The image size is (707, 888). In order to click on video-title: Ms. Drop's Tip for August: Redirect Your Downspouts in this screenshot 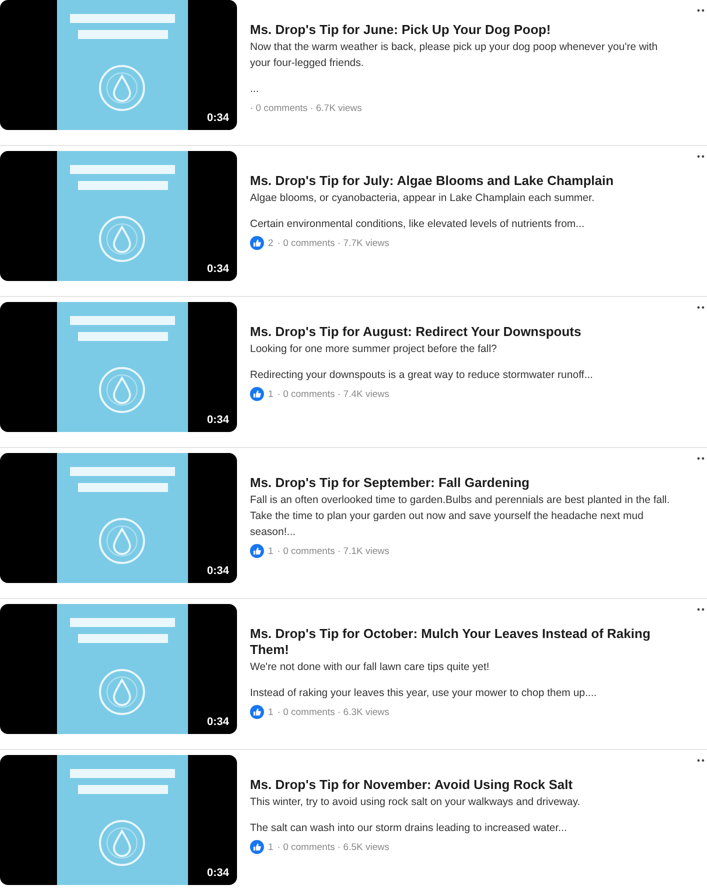, I will do `click(465, 332)`.